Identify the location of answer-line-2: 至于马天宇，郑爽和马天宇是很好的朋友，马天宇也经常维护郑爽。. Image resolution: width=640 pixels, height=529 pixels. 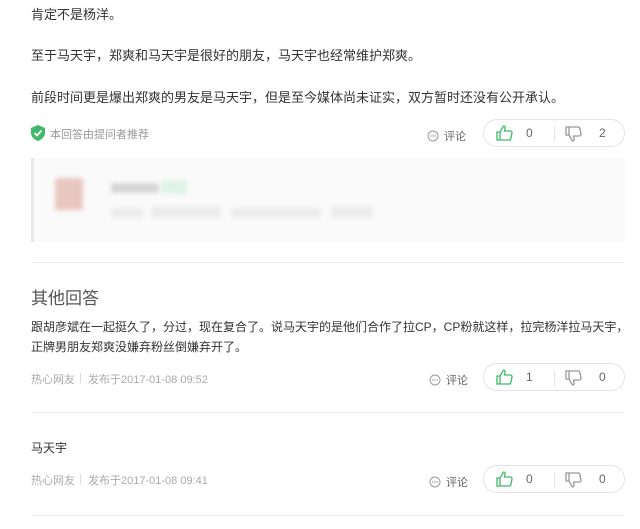
(226, 55).